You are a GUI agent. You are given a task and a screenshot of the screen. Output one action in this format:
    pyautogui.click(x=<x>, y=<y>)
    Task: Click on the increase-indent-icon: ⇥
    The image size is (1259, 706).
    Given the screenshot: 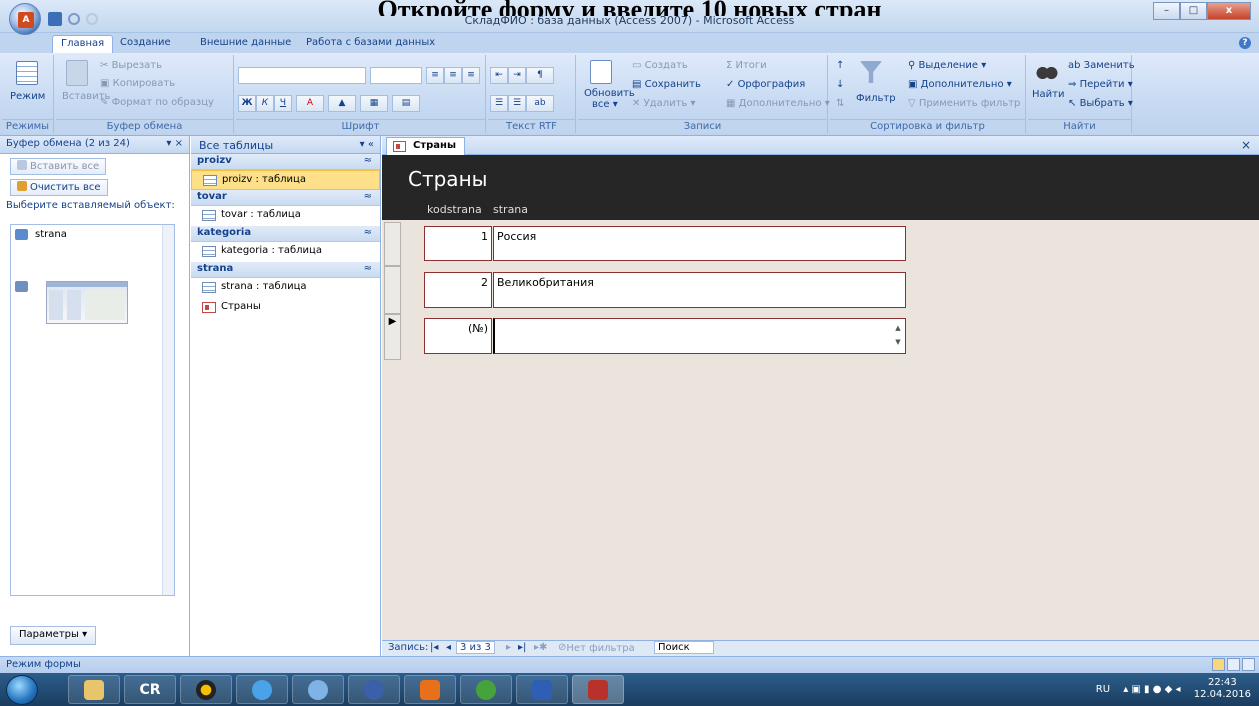 What is the action you would take?
    pyautogui.click(x=517, y=75)
    